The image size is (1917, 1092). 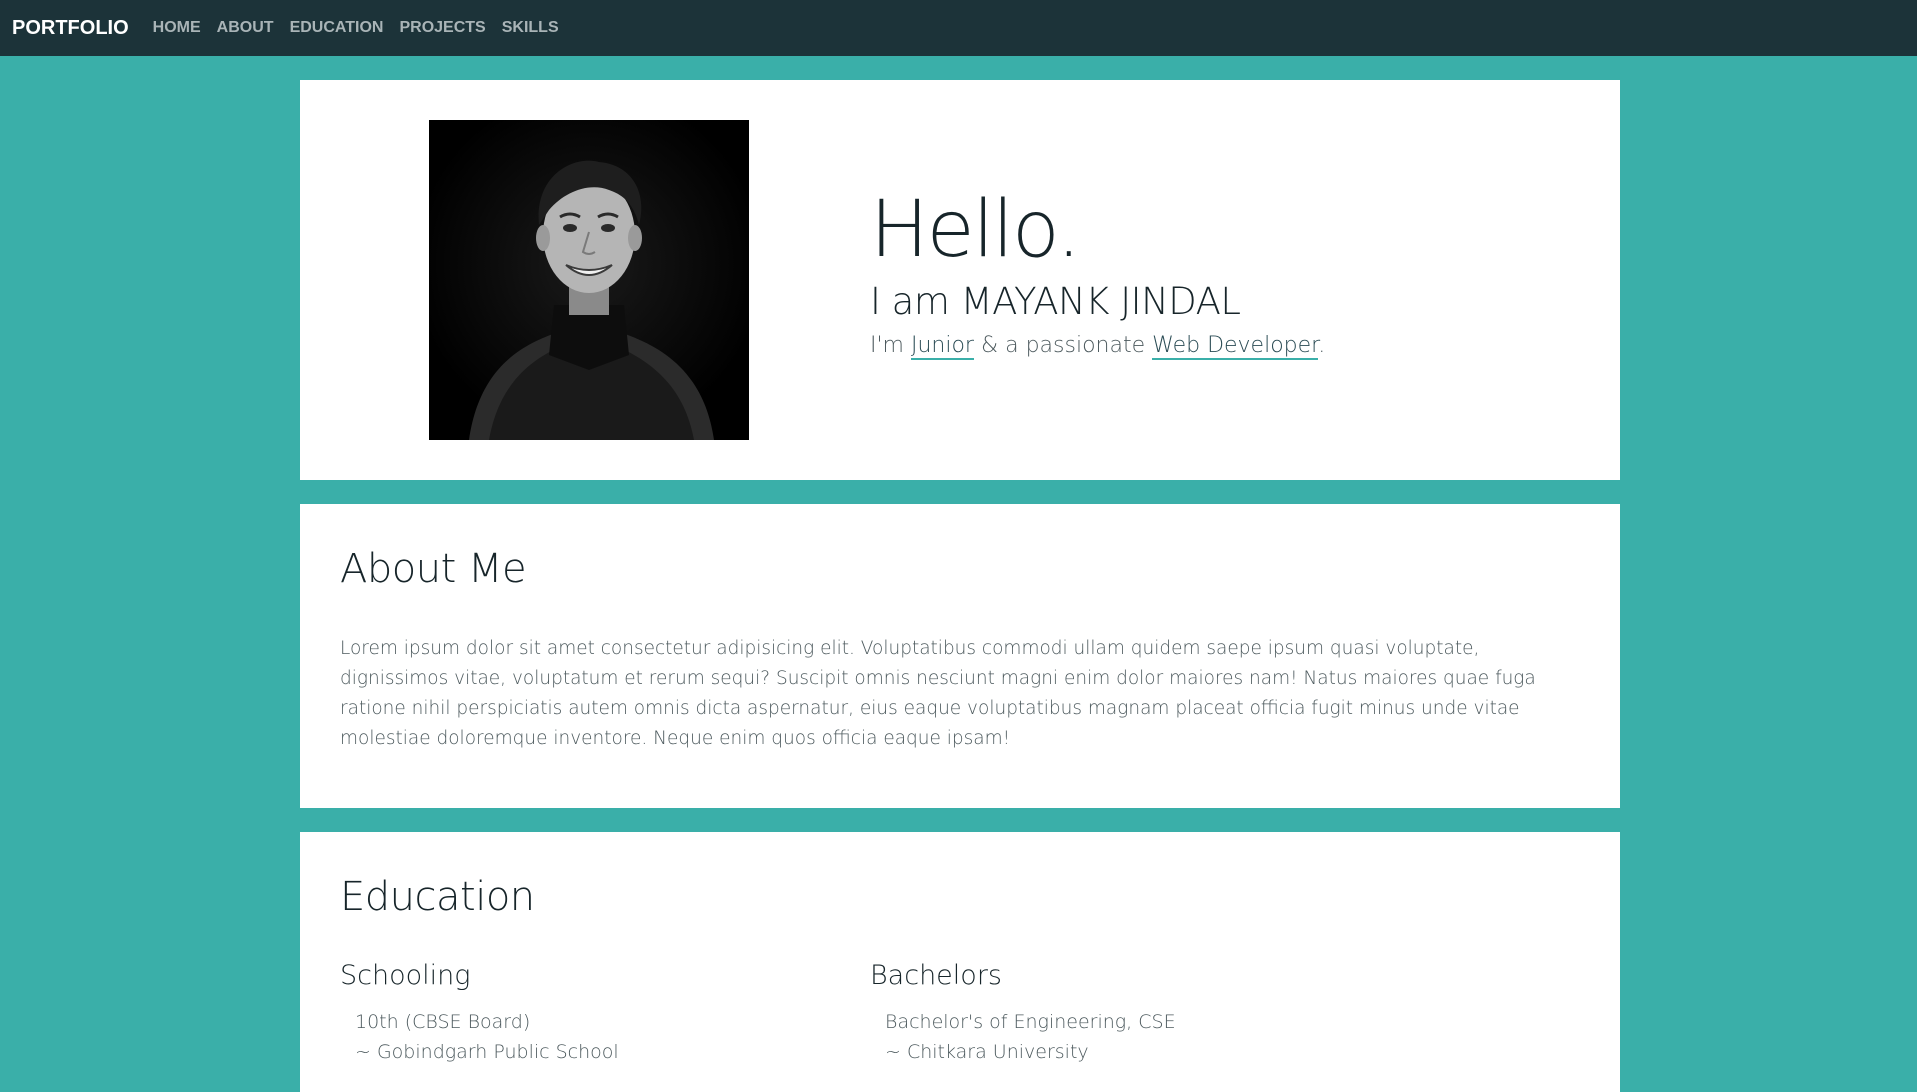 I want to click on hero-intro: I am MAYANK JINDAL, so click(x=1055, y=301).